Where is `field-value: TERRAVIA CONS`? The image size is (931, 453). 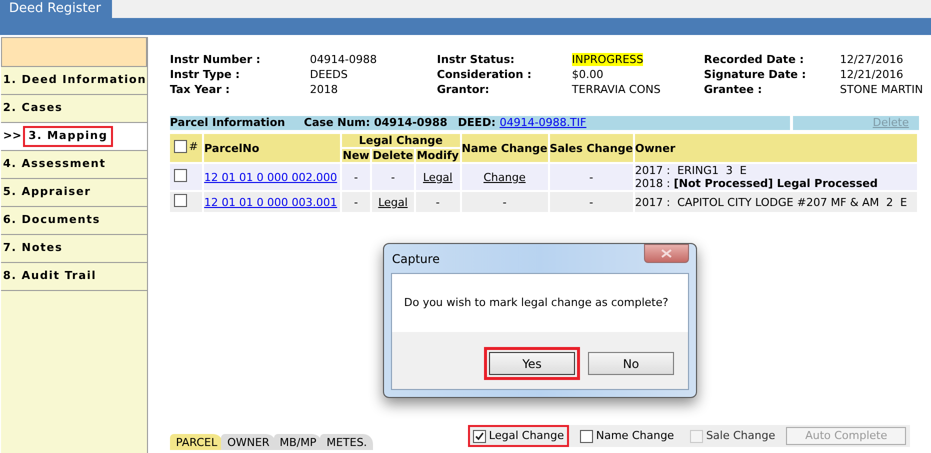
field-value: TERRAVIA CONS is located at coordinates (616, 89).